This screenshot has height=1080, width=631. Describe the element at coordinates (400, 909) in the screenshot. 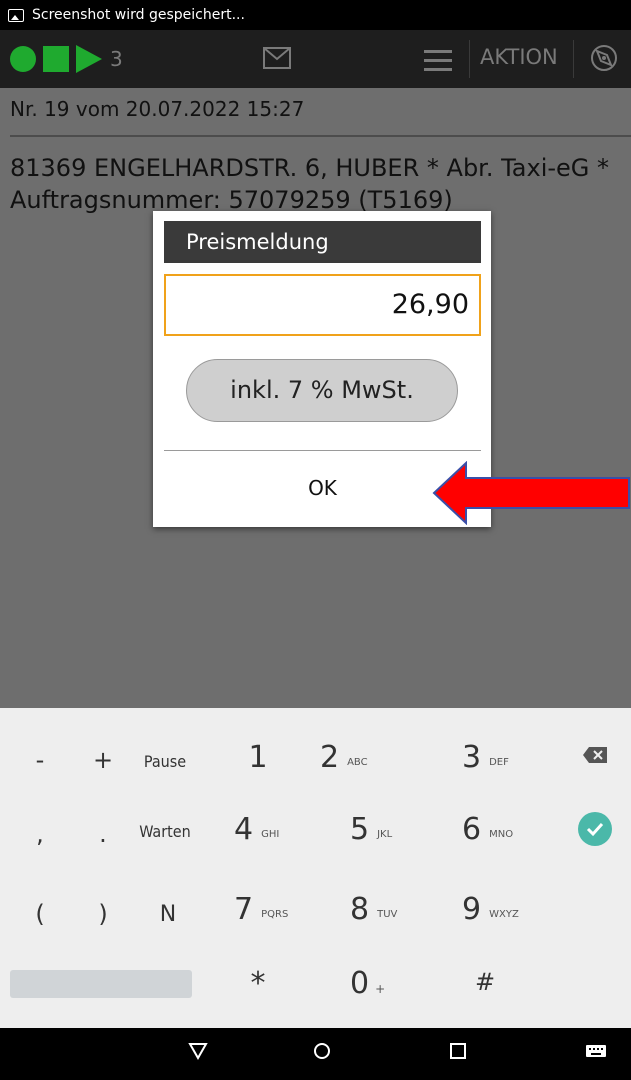

I see `key-8: 8 TUV` at that location.